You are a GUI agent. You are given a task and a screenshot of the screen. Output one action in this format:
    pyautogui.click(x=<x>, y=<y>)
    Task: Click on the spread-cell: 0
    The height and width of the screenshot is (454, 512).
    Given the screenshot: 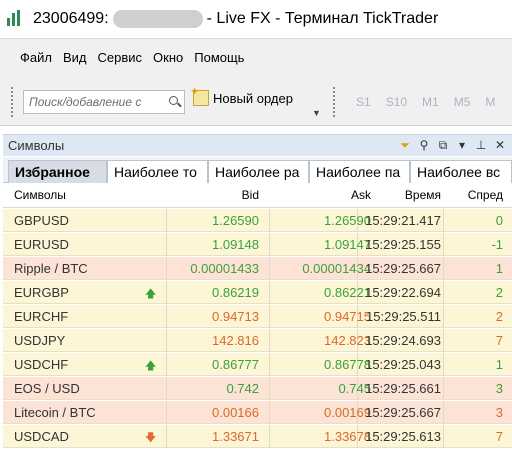 What is the action you would take?
    pyautogui.click(x=499, y=220)
    